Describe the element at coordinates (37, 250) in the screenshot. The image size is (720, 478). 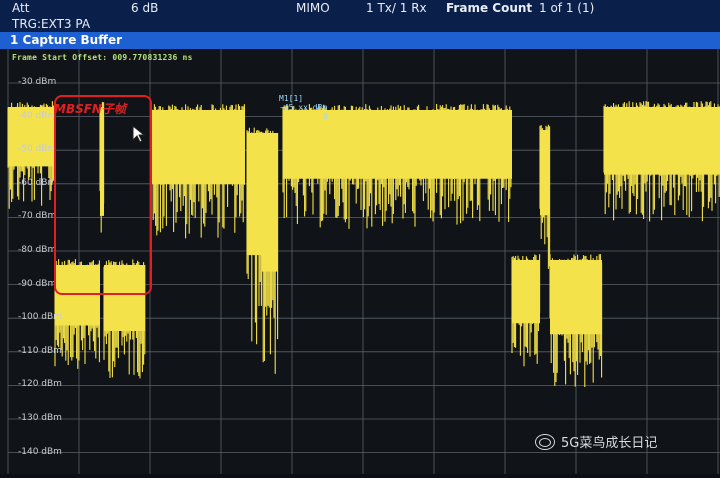
I see `y-axis-label: -80 dBm` at that location.